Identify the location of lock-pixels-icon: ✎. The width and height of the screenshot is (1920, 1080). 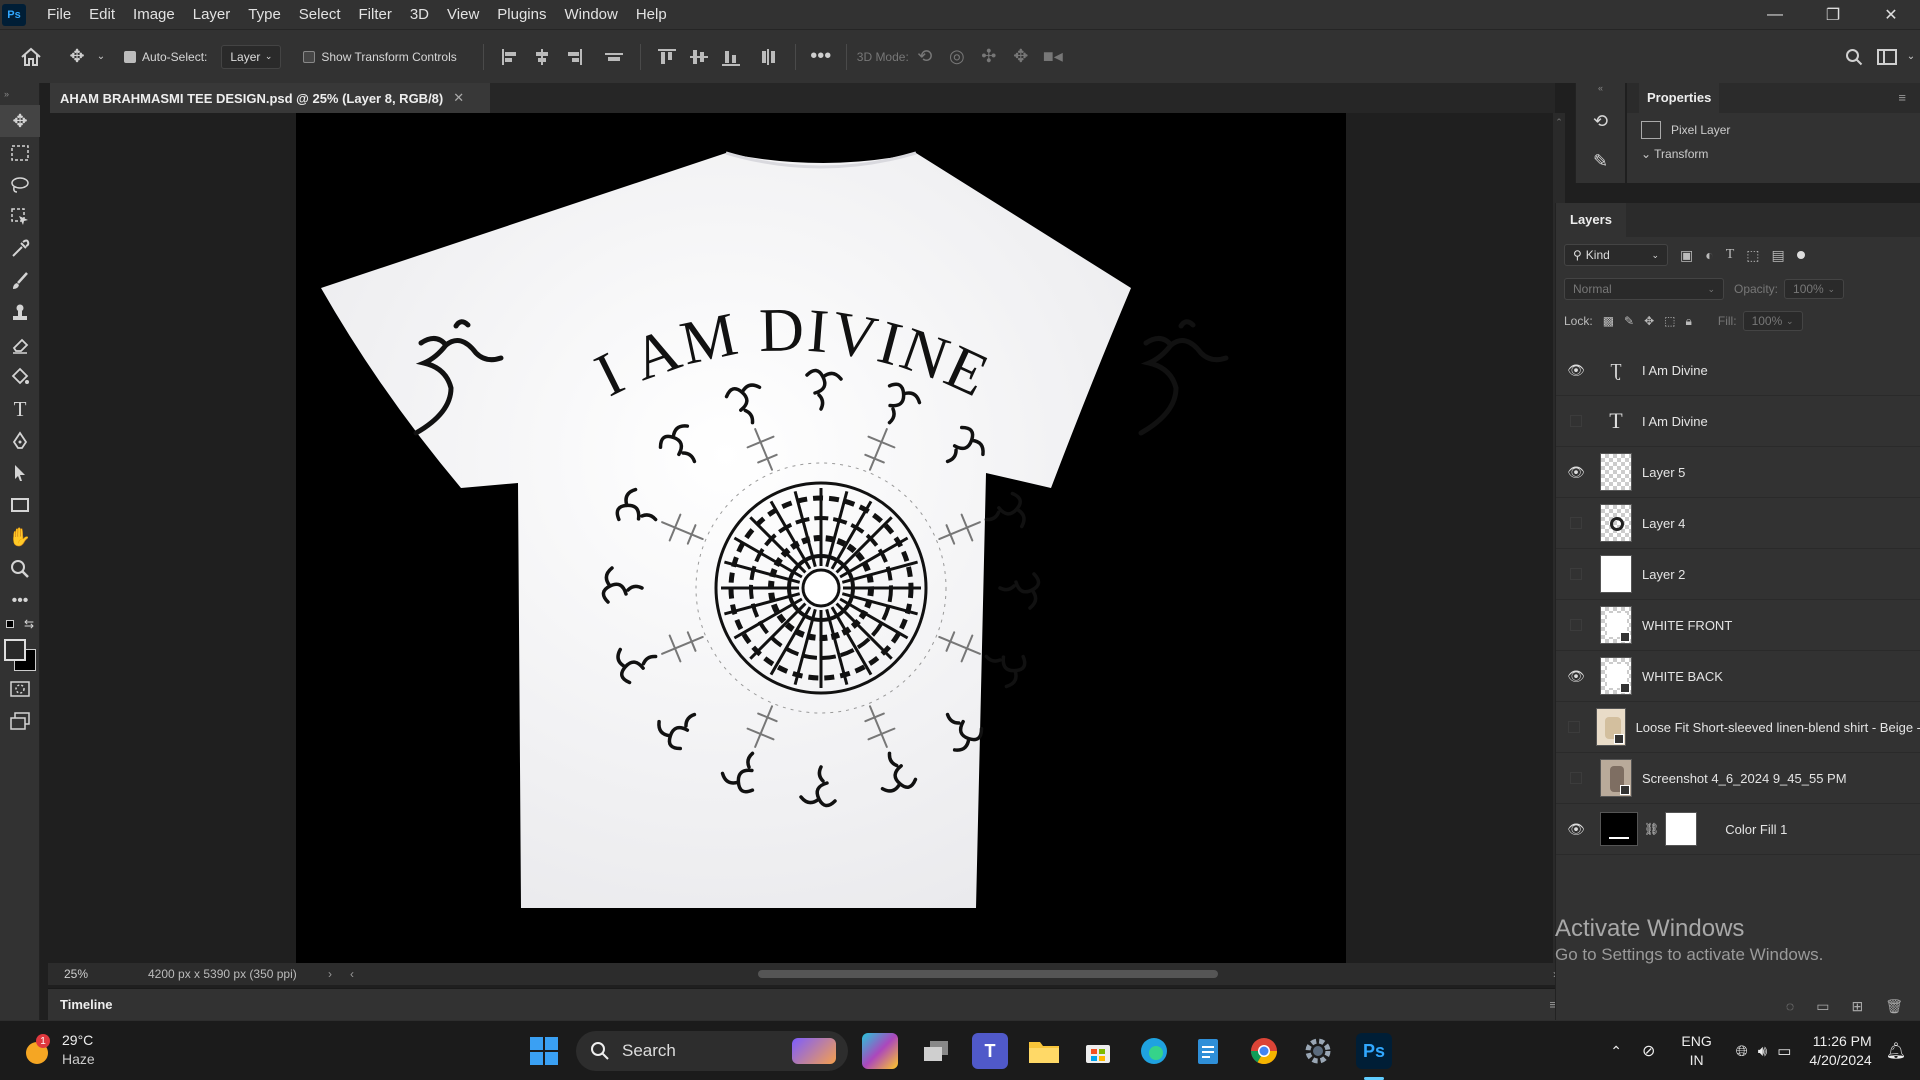
(1629, 321).